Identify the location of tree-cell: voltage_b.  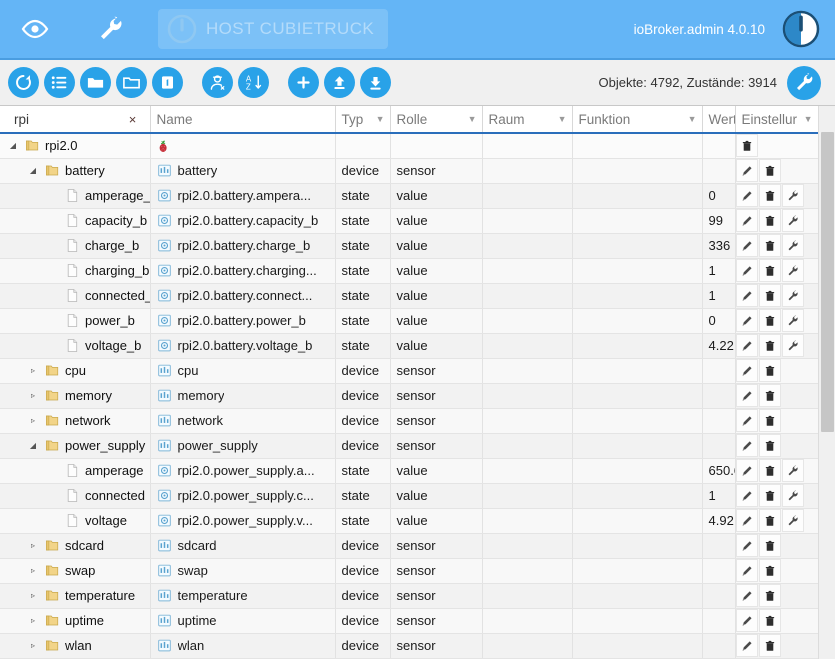
(75, 346).